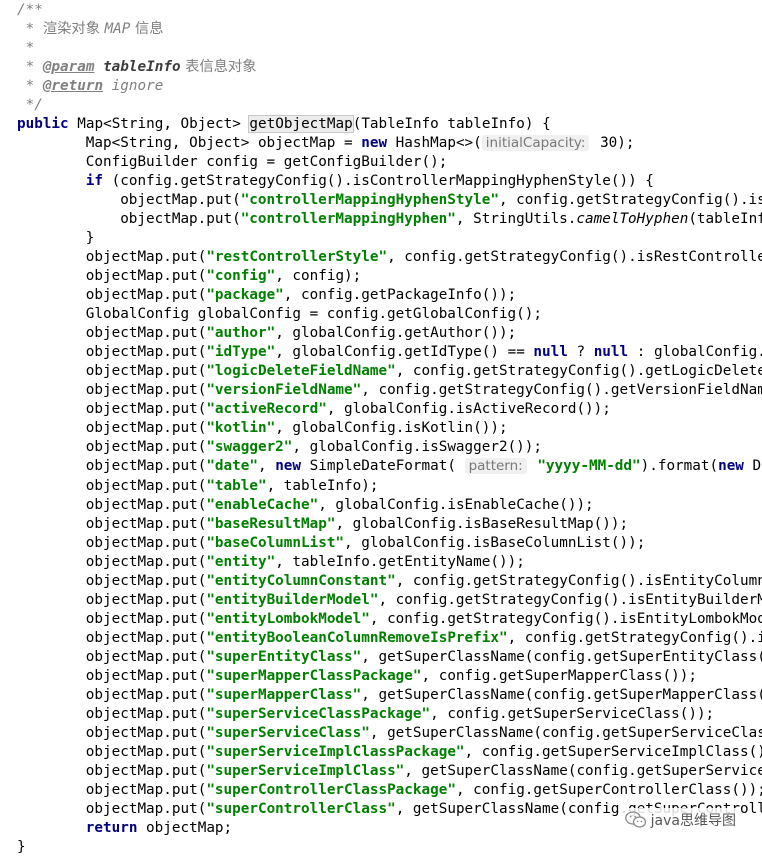 Image resolution: width=762 pixels, height=857 pixels. What do you see at coordinates (266, 466) in the screenshot?
I see `code-token: ,` at bounding box center [266, 466].